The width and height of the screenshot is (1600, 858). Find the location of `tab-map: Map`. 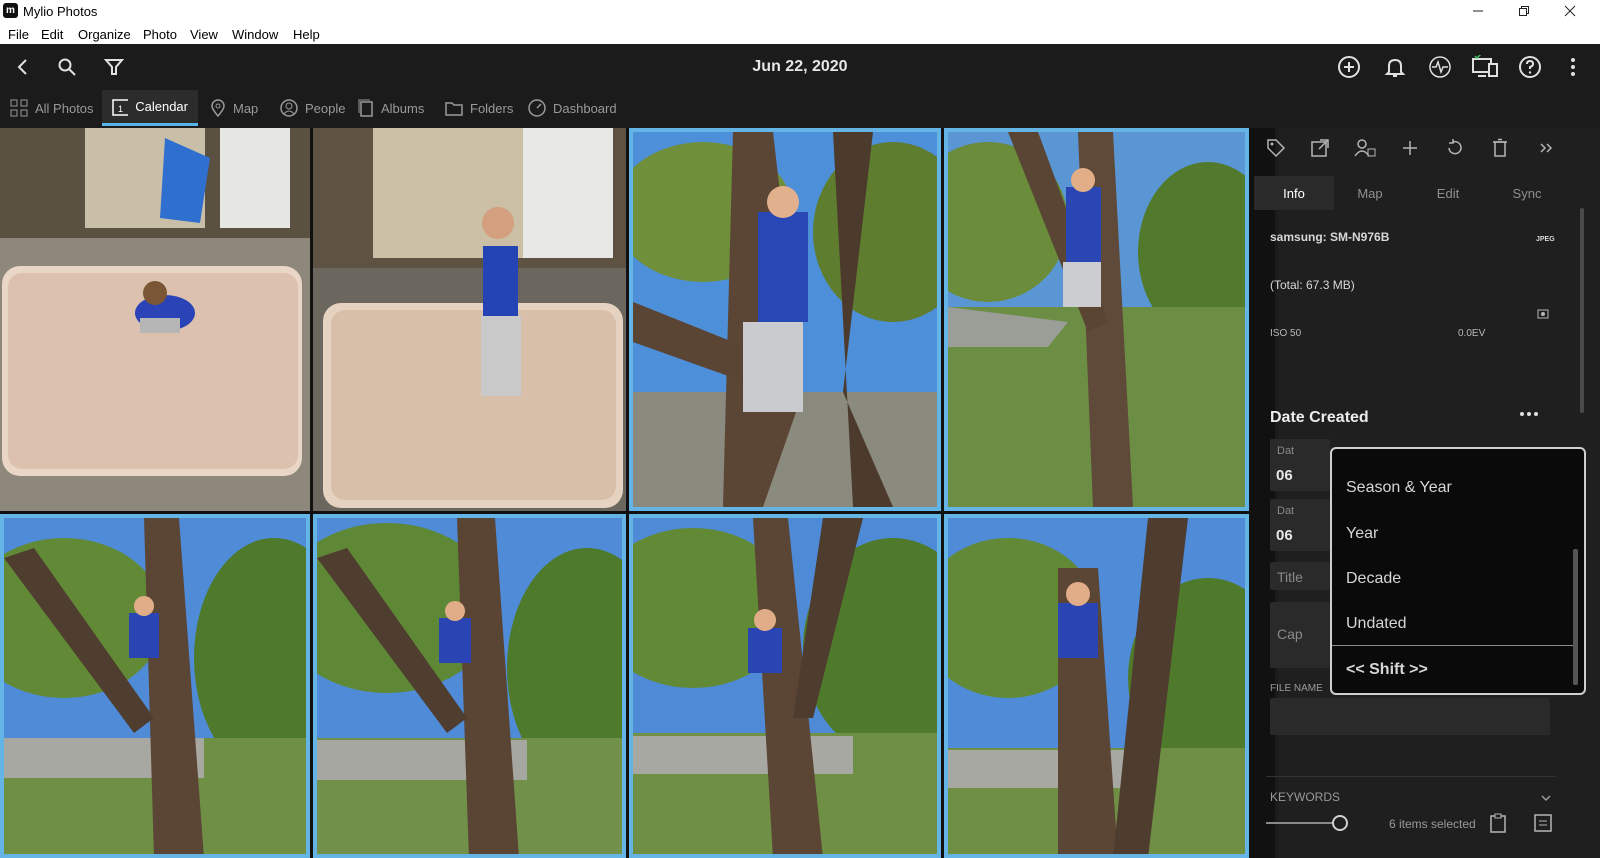

tab-map: Map is located at coordinates (234, 108).